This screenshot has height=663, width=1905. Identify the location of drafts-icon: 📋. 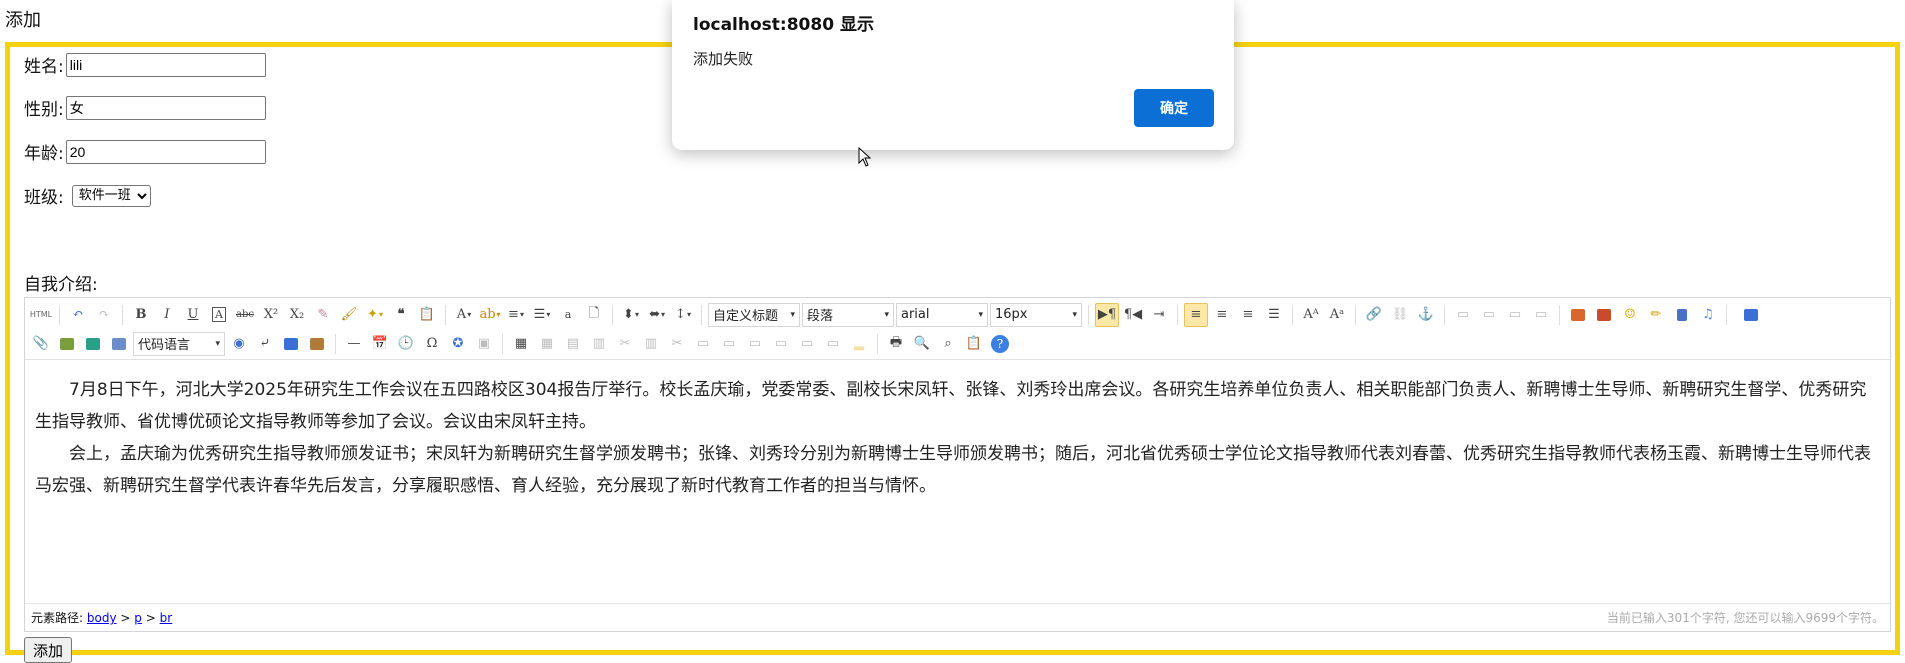
(974, 344).